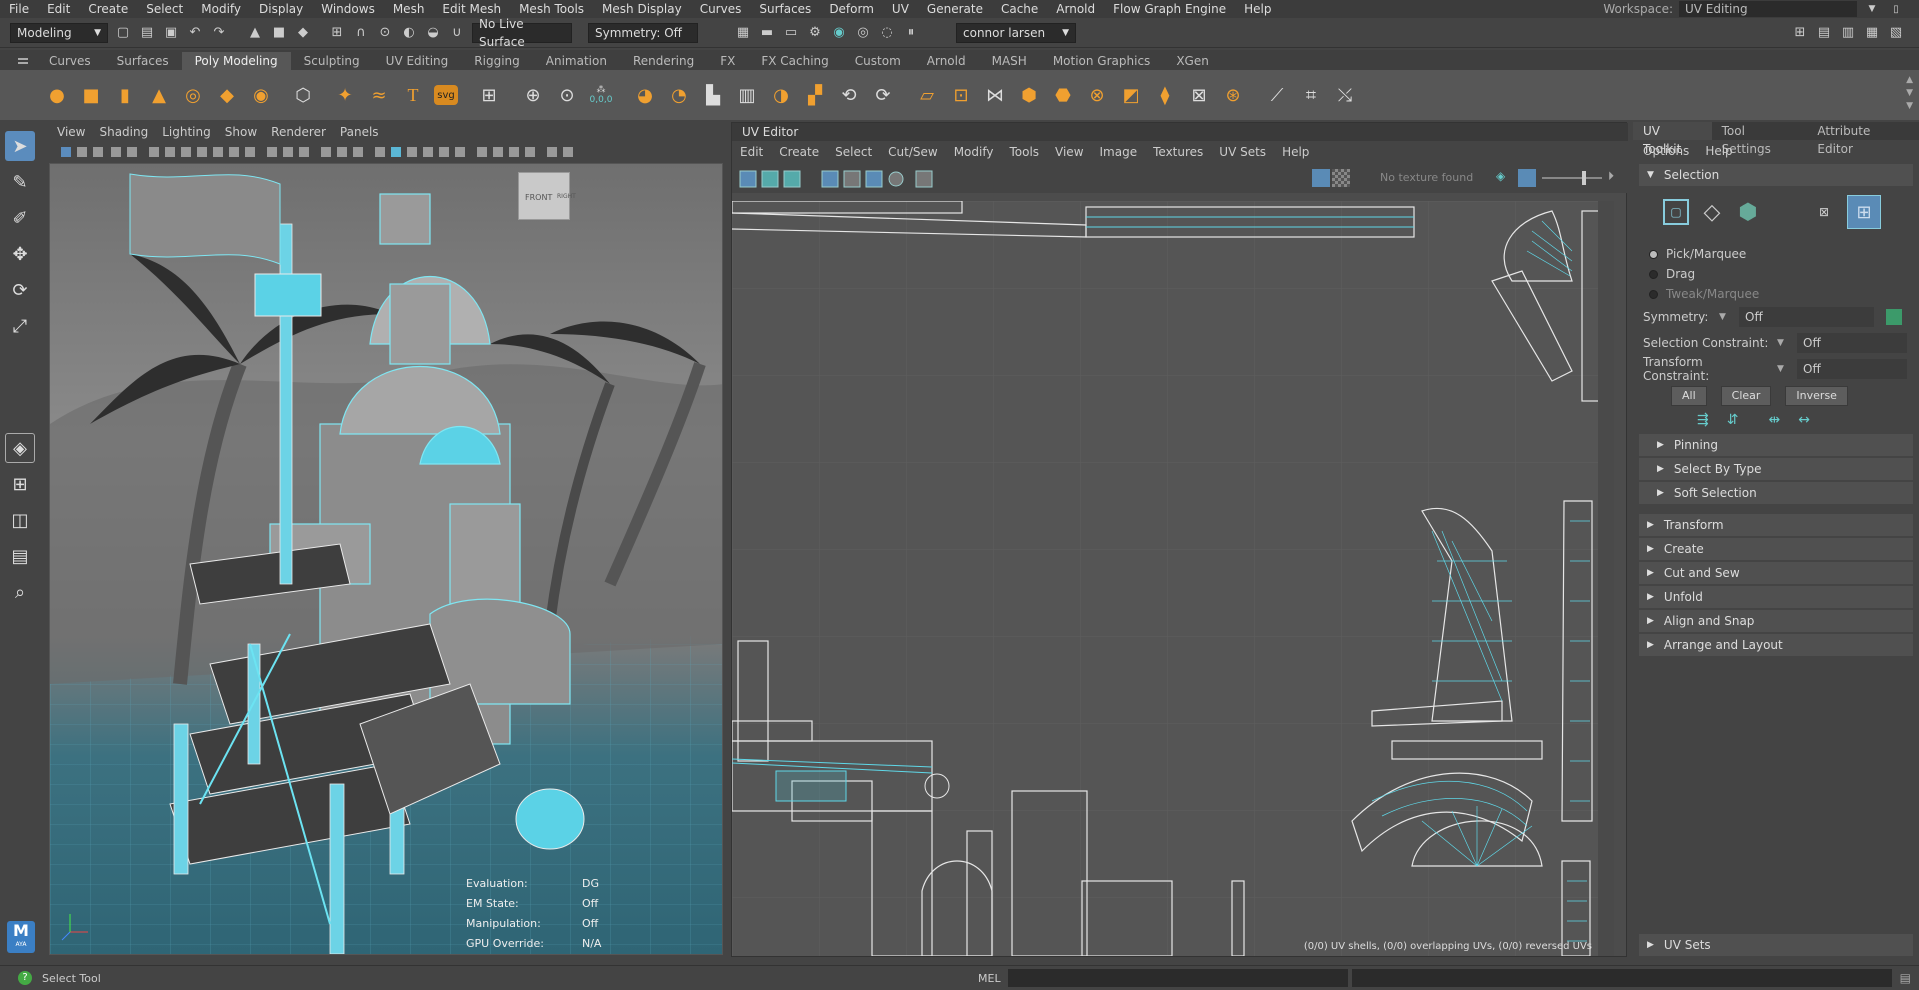  What do you see at coordinates (799, 152) in the screenshot?
I see `uv-menu-create: Create` at bounding box center [799, 152].